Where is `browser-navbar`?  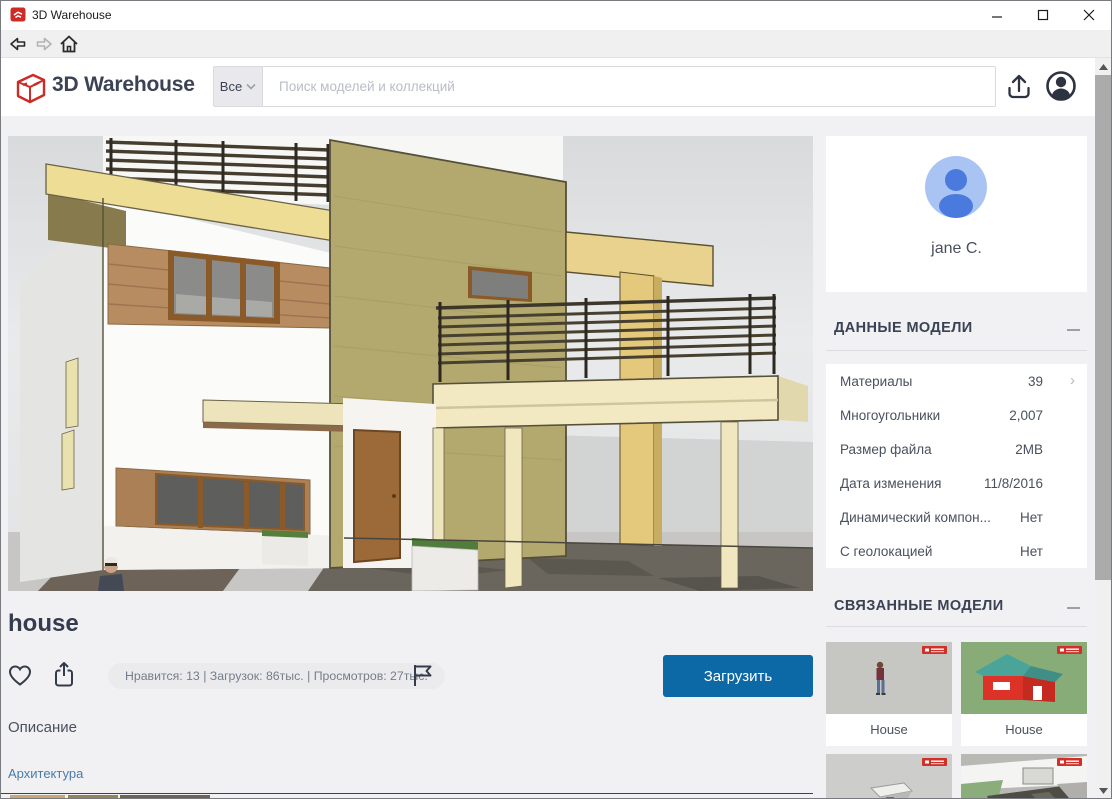
browser-navbar is located at coordinates (556, 44).